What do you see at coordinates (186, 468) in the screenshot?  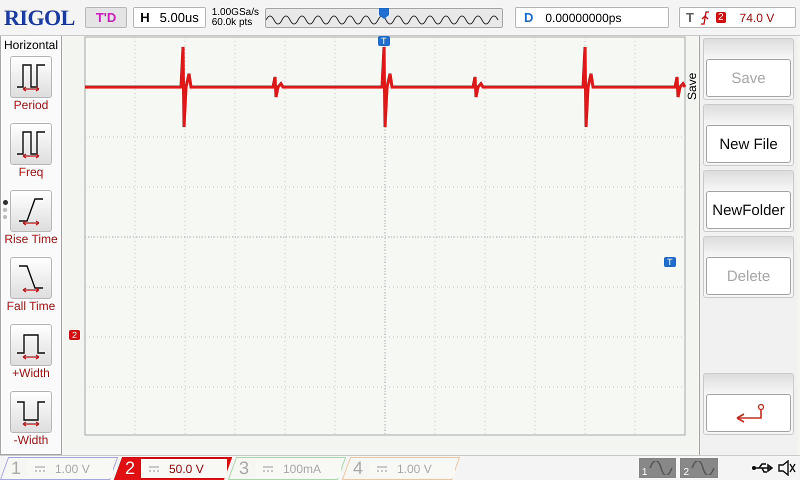 I see `channel-scale: 50.0 V` at bounding box center [186, 468].